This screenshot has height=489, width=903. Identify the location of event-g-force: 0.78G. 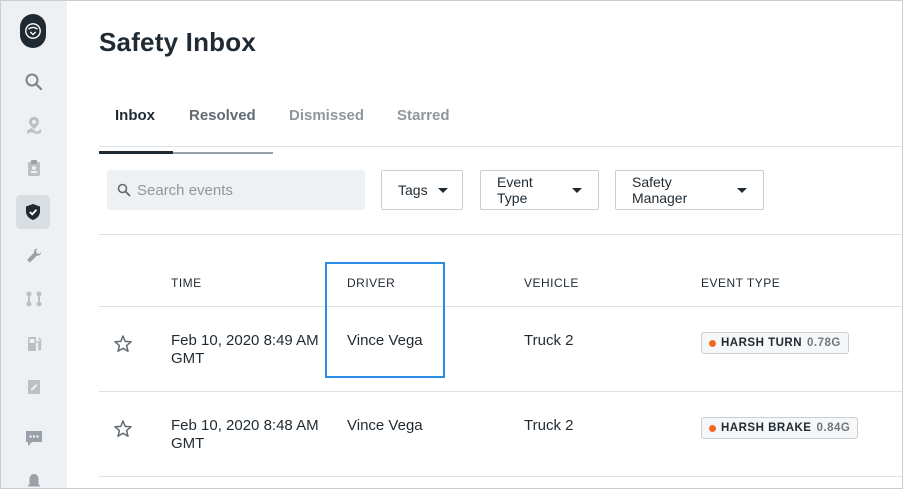
(824, 343).